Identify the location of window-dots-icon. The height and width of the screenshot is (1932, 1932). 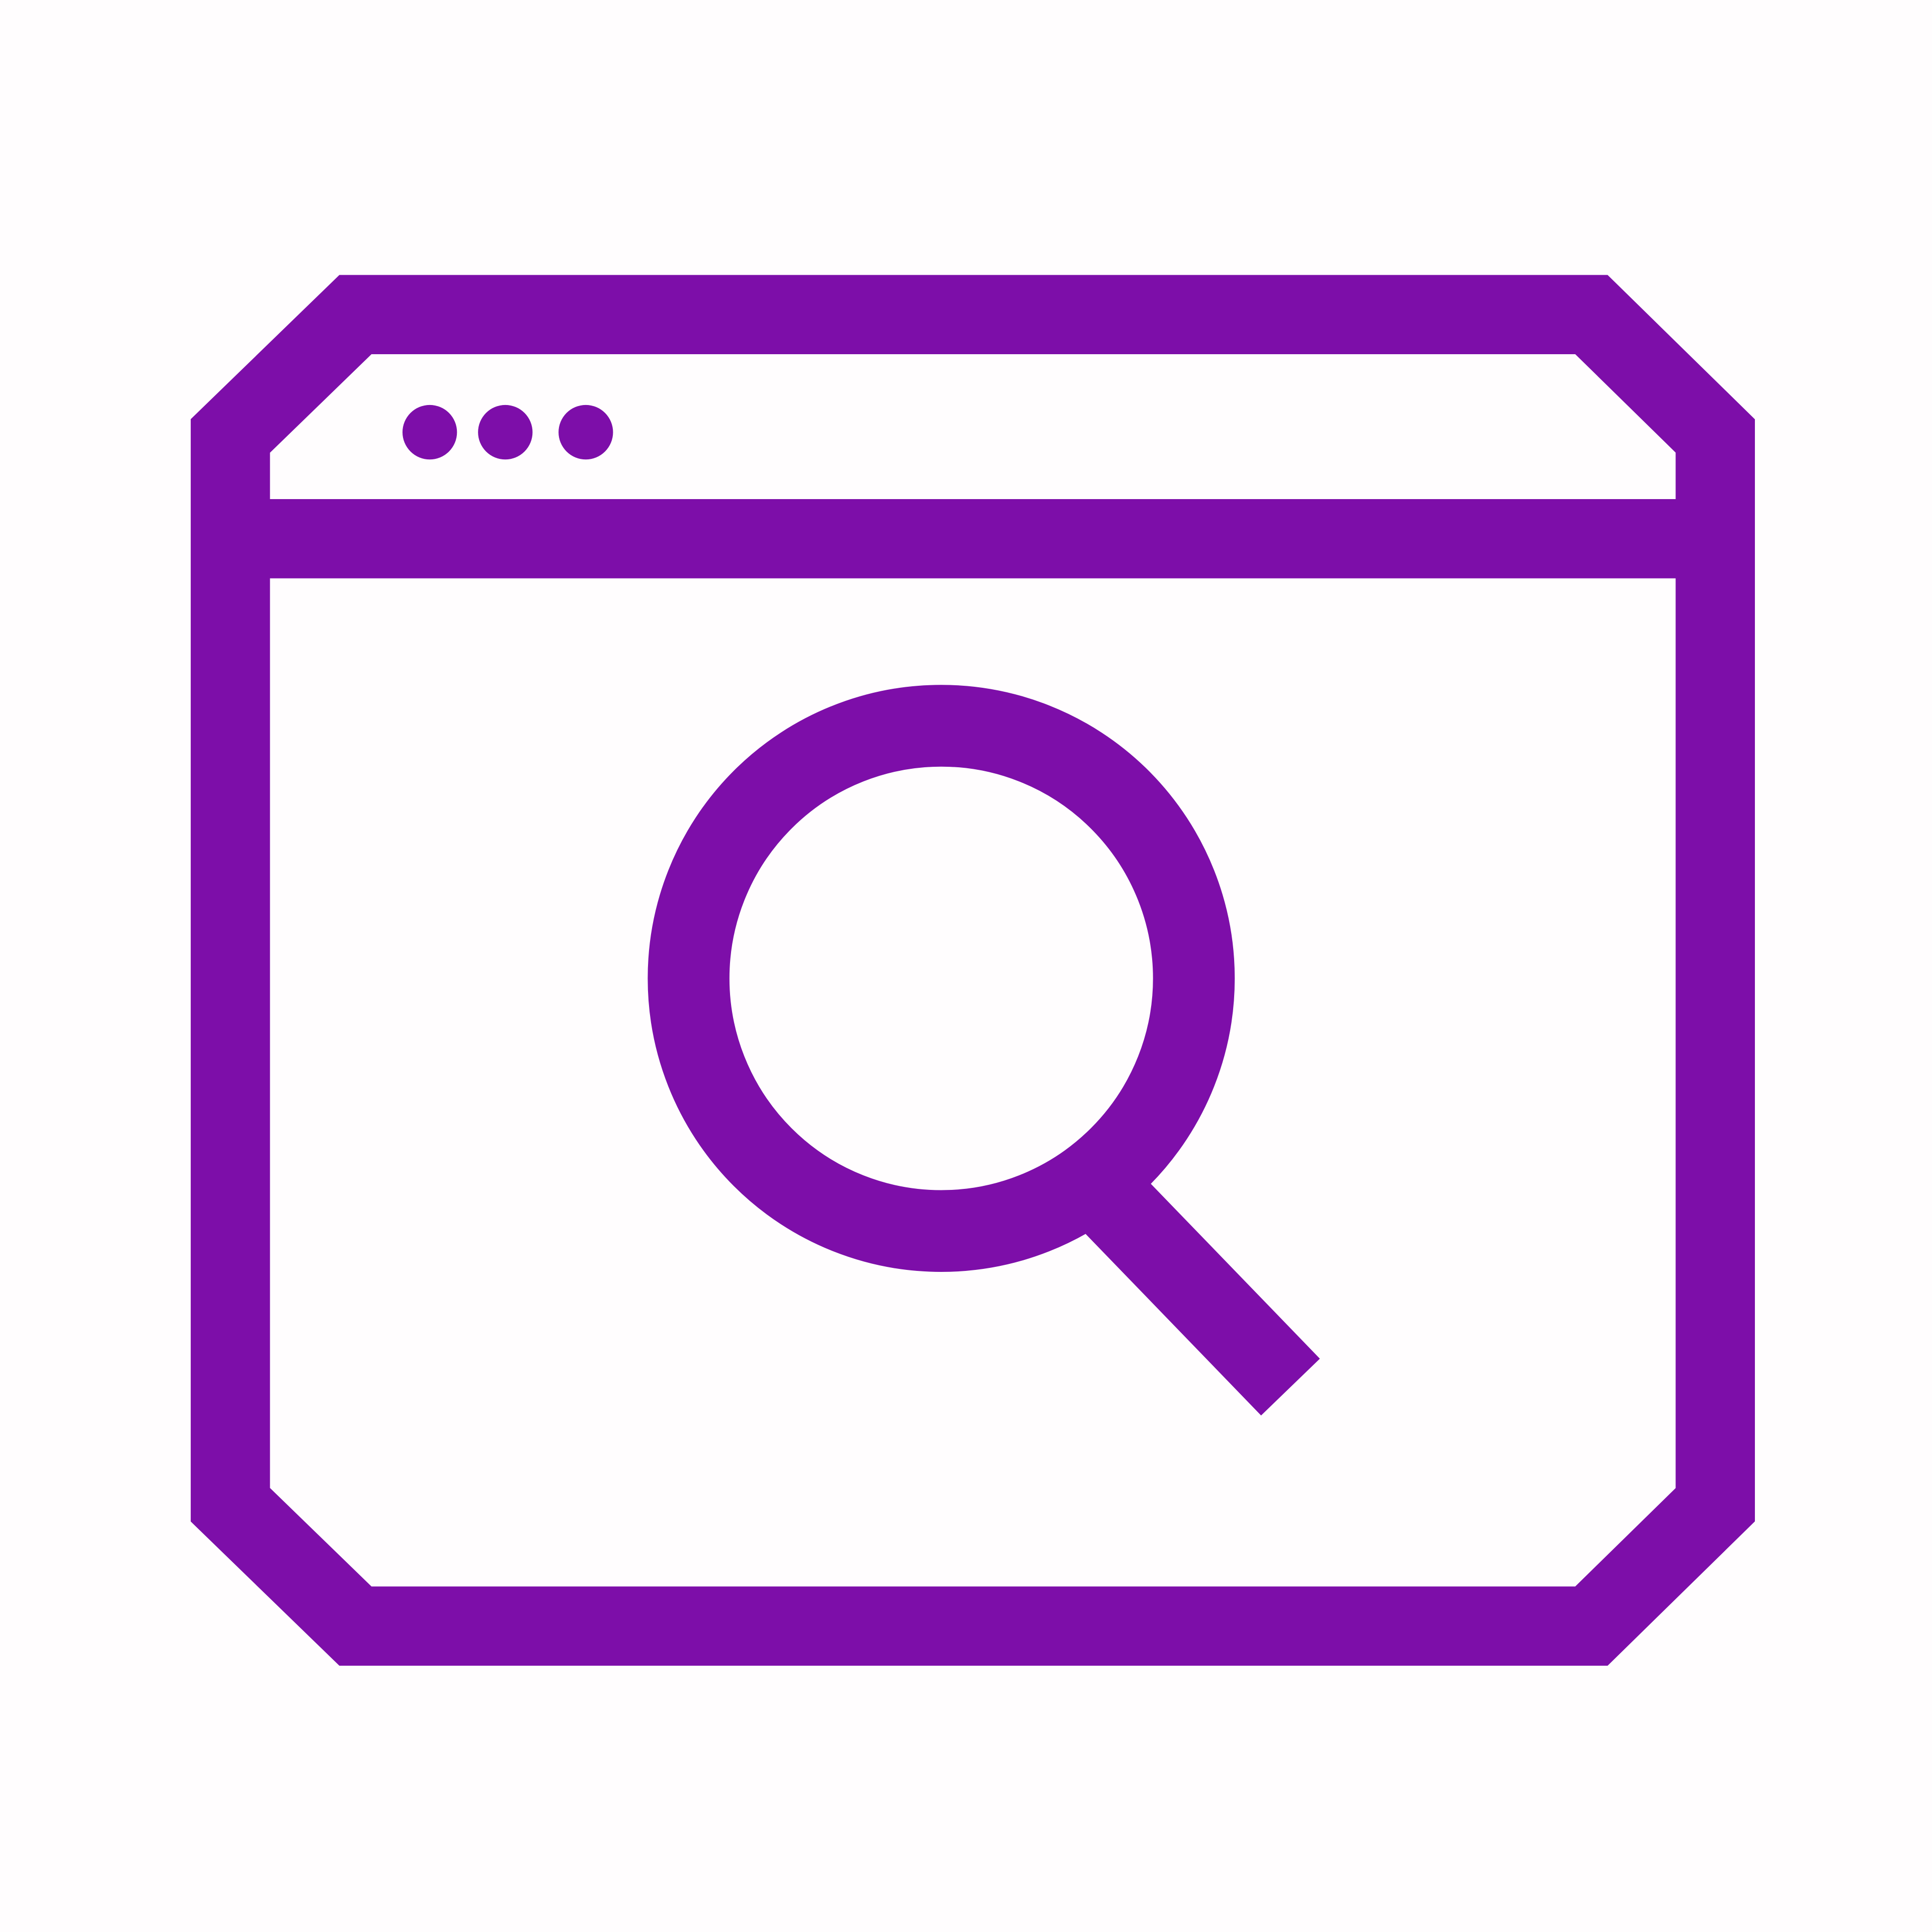
(508, 432).